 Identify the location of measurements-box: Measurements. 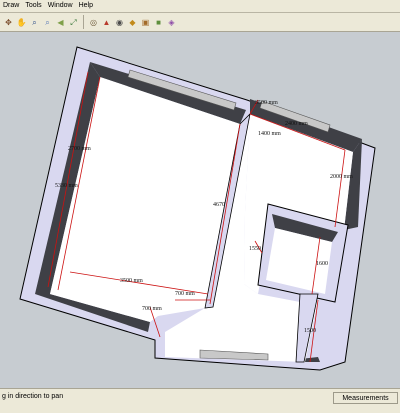
(365, 398).